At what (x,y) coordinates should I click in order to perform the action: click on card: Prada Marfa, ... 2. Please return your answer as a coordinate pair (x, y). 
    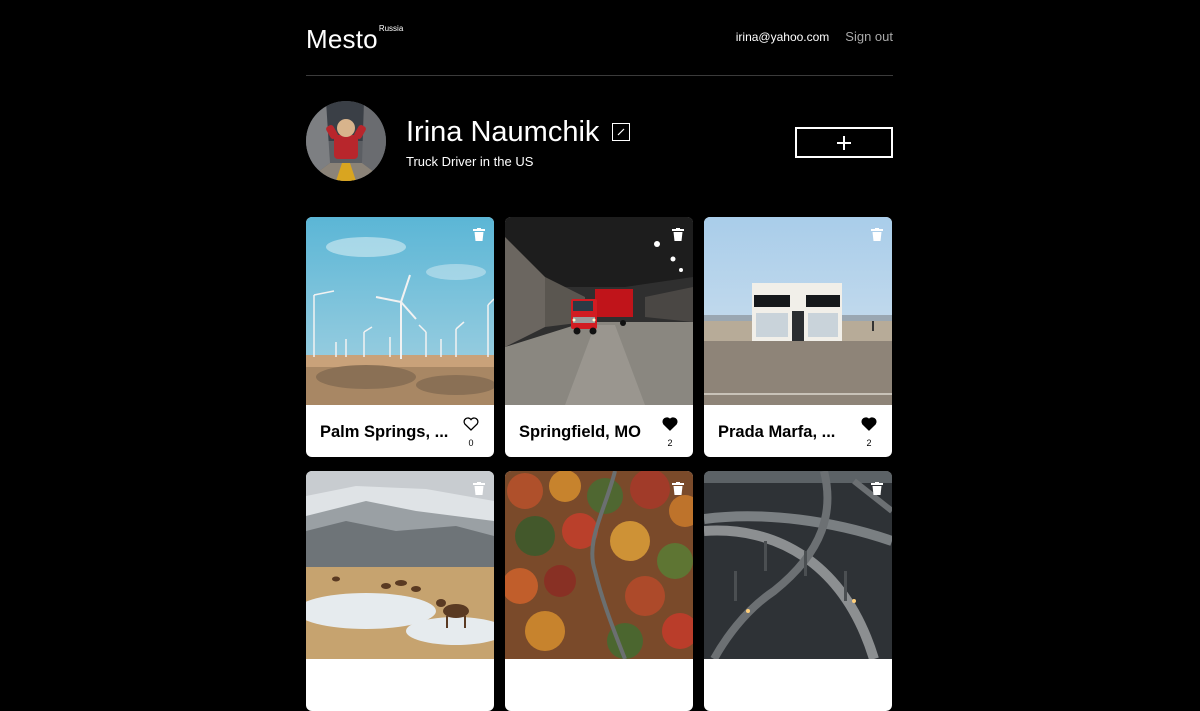
    Looking at the image, I should click on (798, 337).